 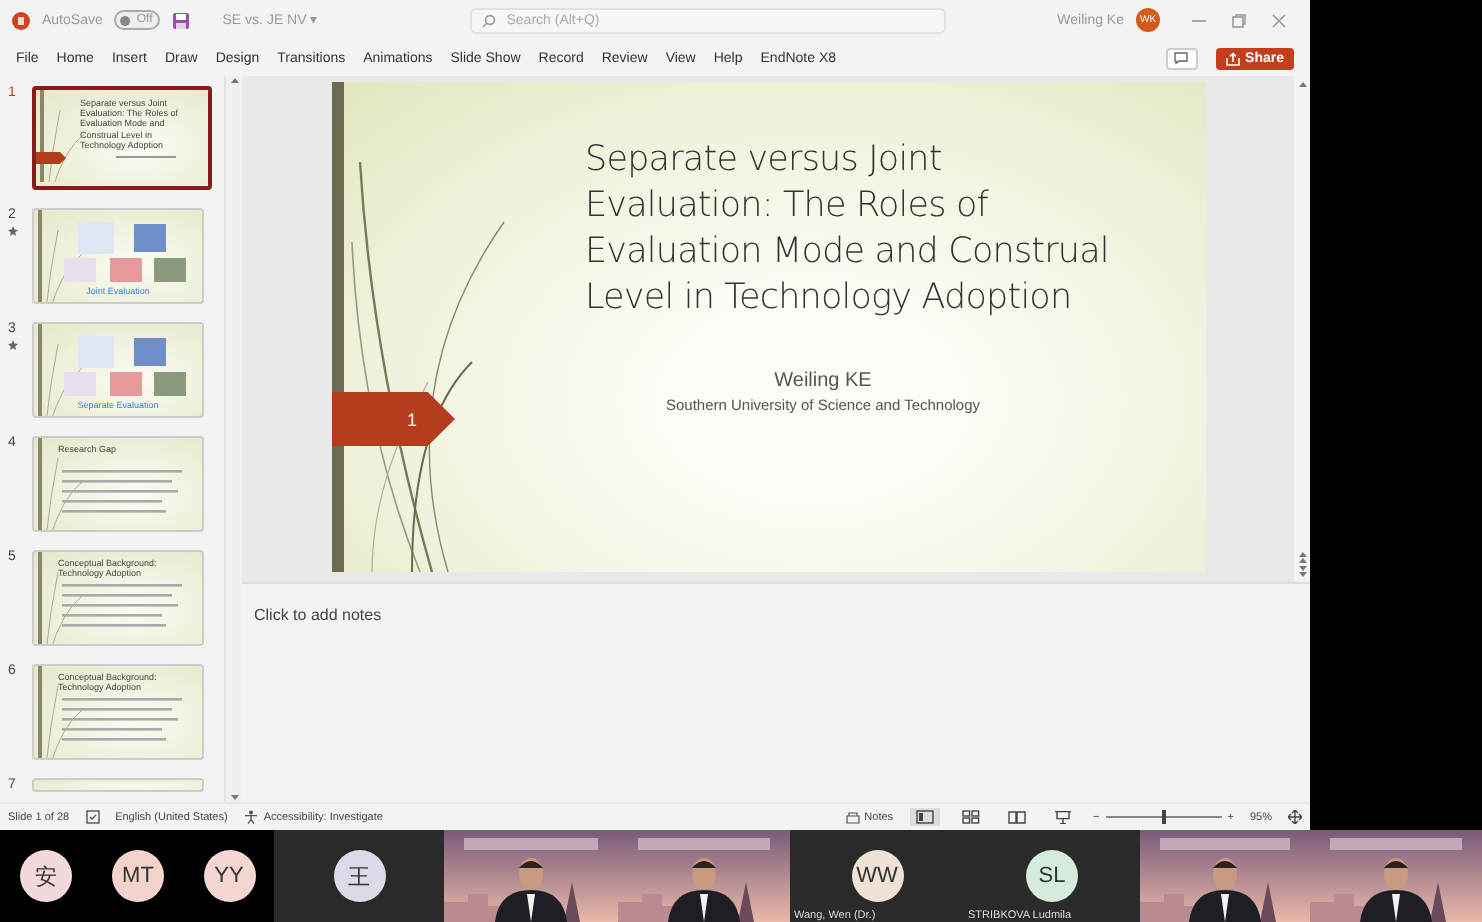 I want to click on comments-button, so click(x=1181, y=58).